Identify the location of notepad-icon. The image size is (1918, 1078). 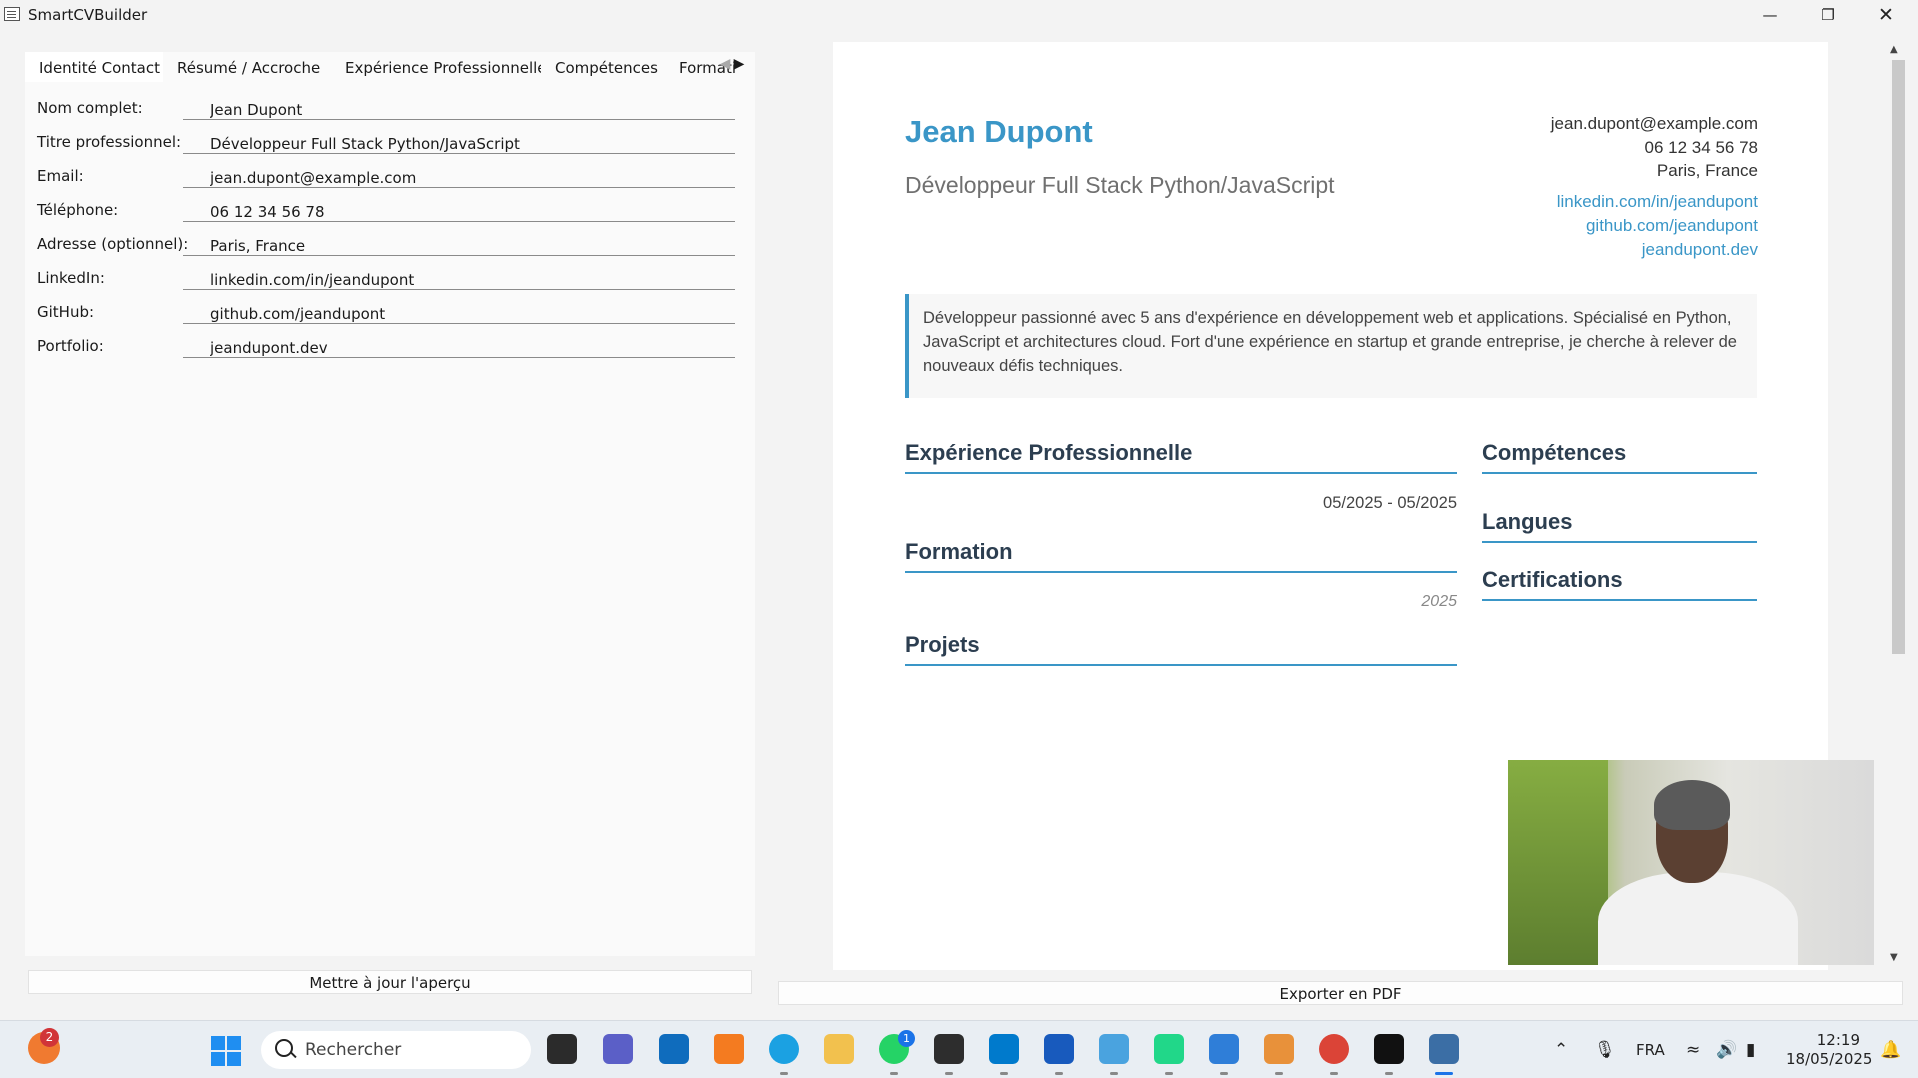
(1224, 1049).